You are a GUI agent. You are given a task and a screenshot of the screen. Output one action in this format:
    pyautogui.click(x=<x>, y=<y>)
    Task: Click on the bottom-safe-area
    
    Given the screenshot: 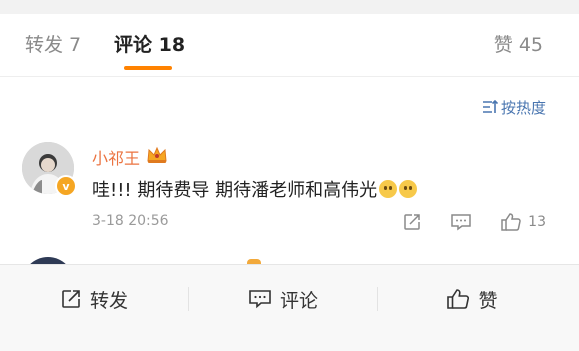 What is the action you would take?
    pyautogui.click(x=289, y=341)
    